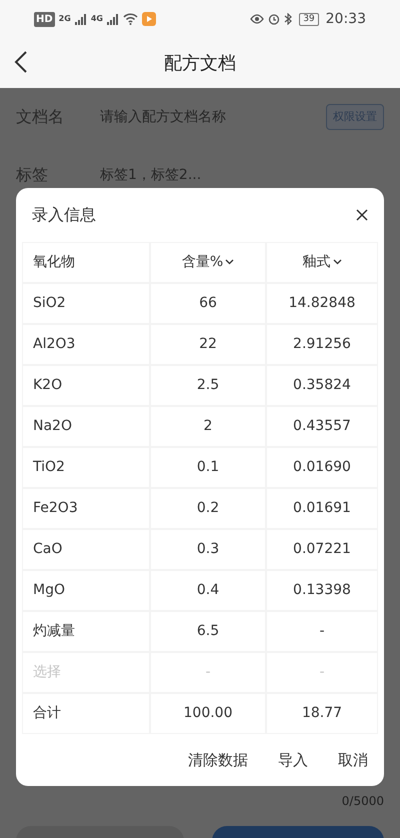  Describe the element at coordinates (149, 19) in the screenshot. I see `play-app-icon` at that location.